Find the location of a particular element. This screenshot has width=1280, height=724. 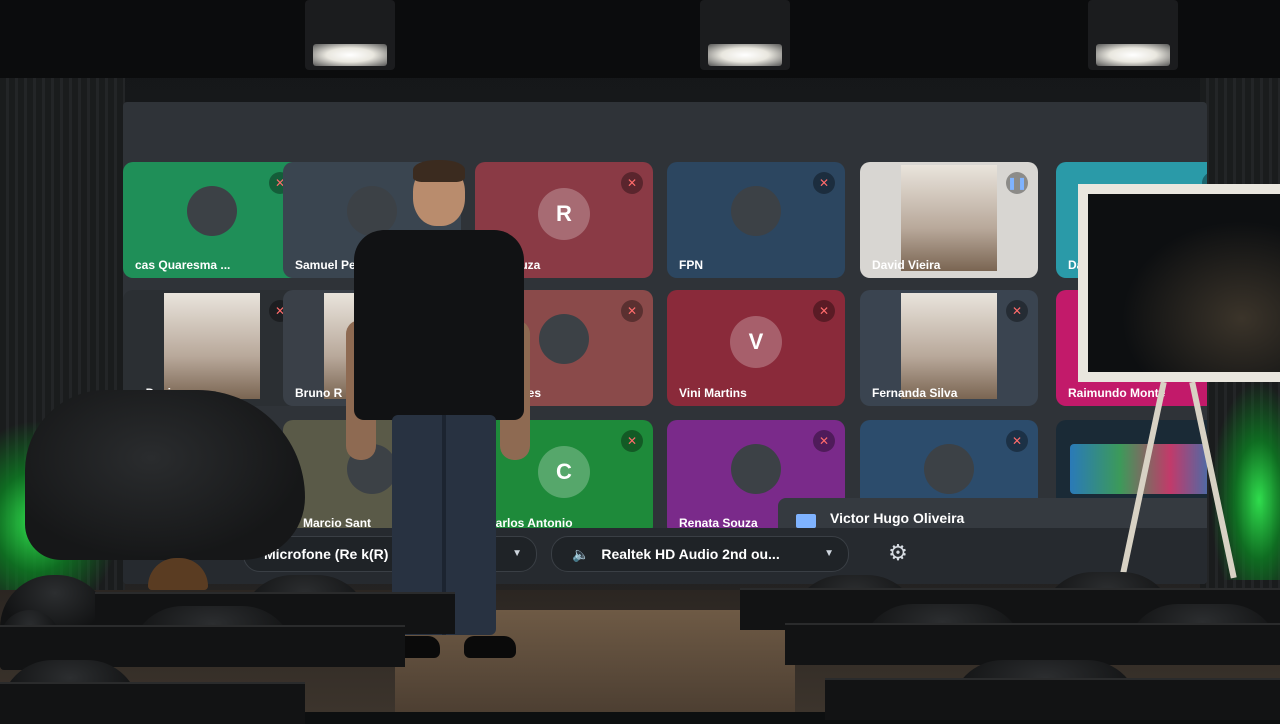

participant-tile: V ✕ Vini Martins is located at coordinates (756, 348).